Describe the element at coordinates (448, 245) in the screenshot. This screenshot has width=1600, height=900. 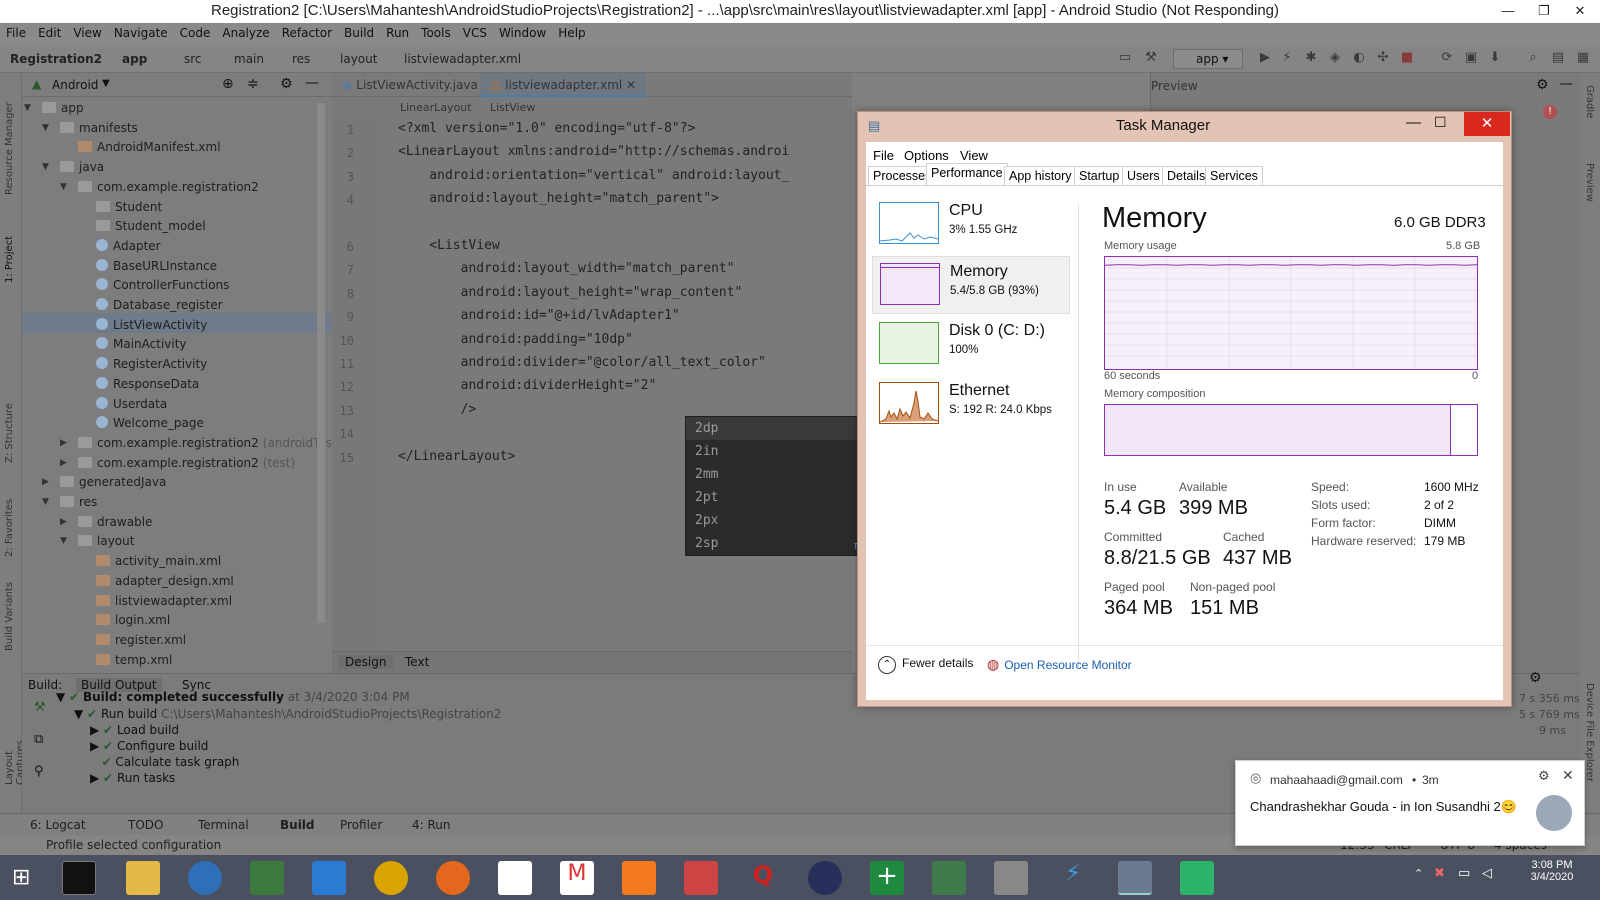
I see `code-line: <ListView` at that location.